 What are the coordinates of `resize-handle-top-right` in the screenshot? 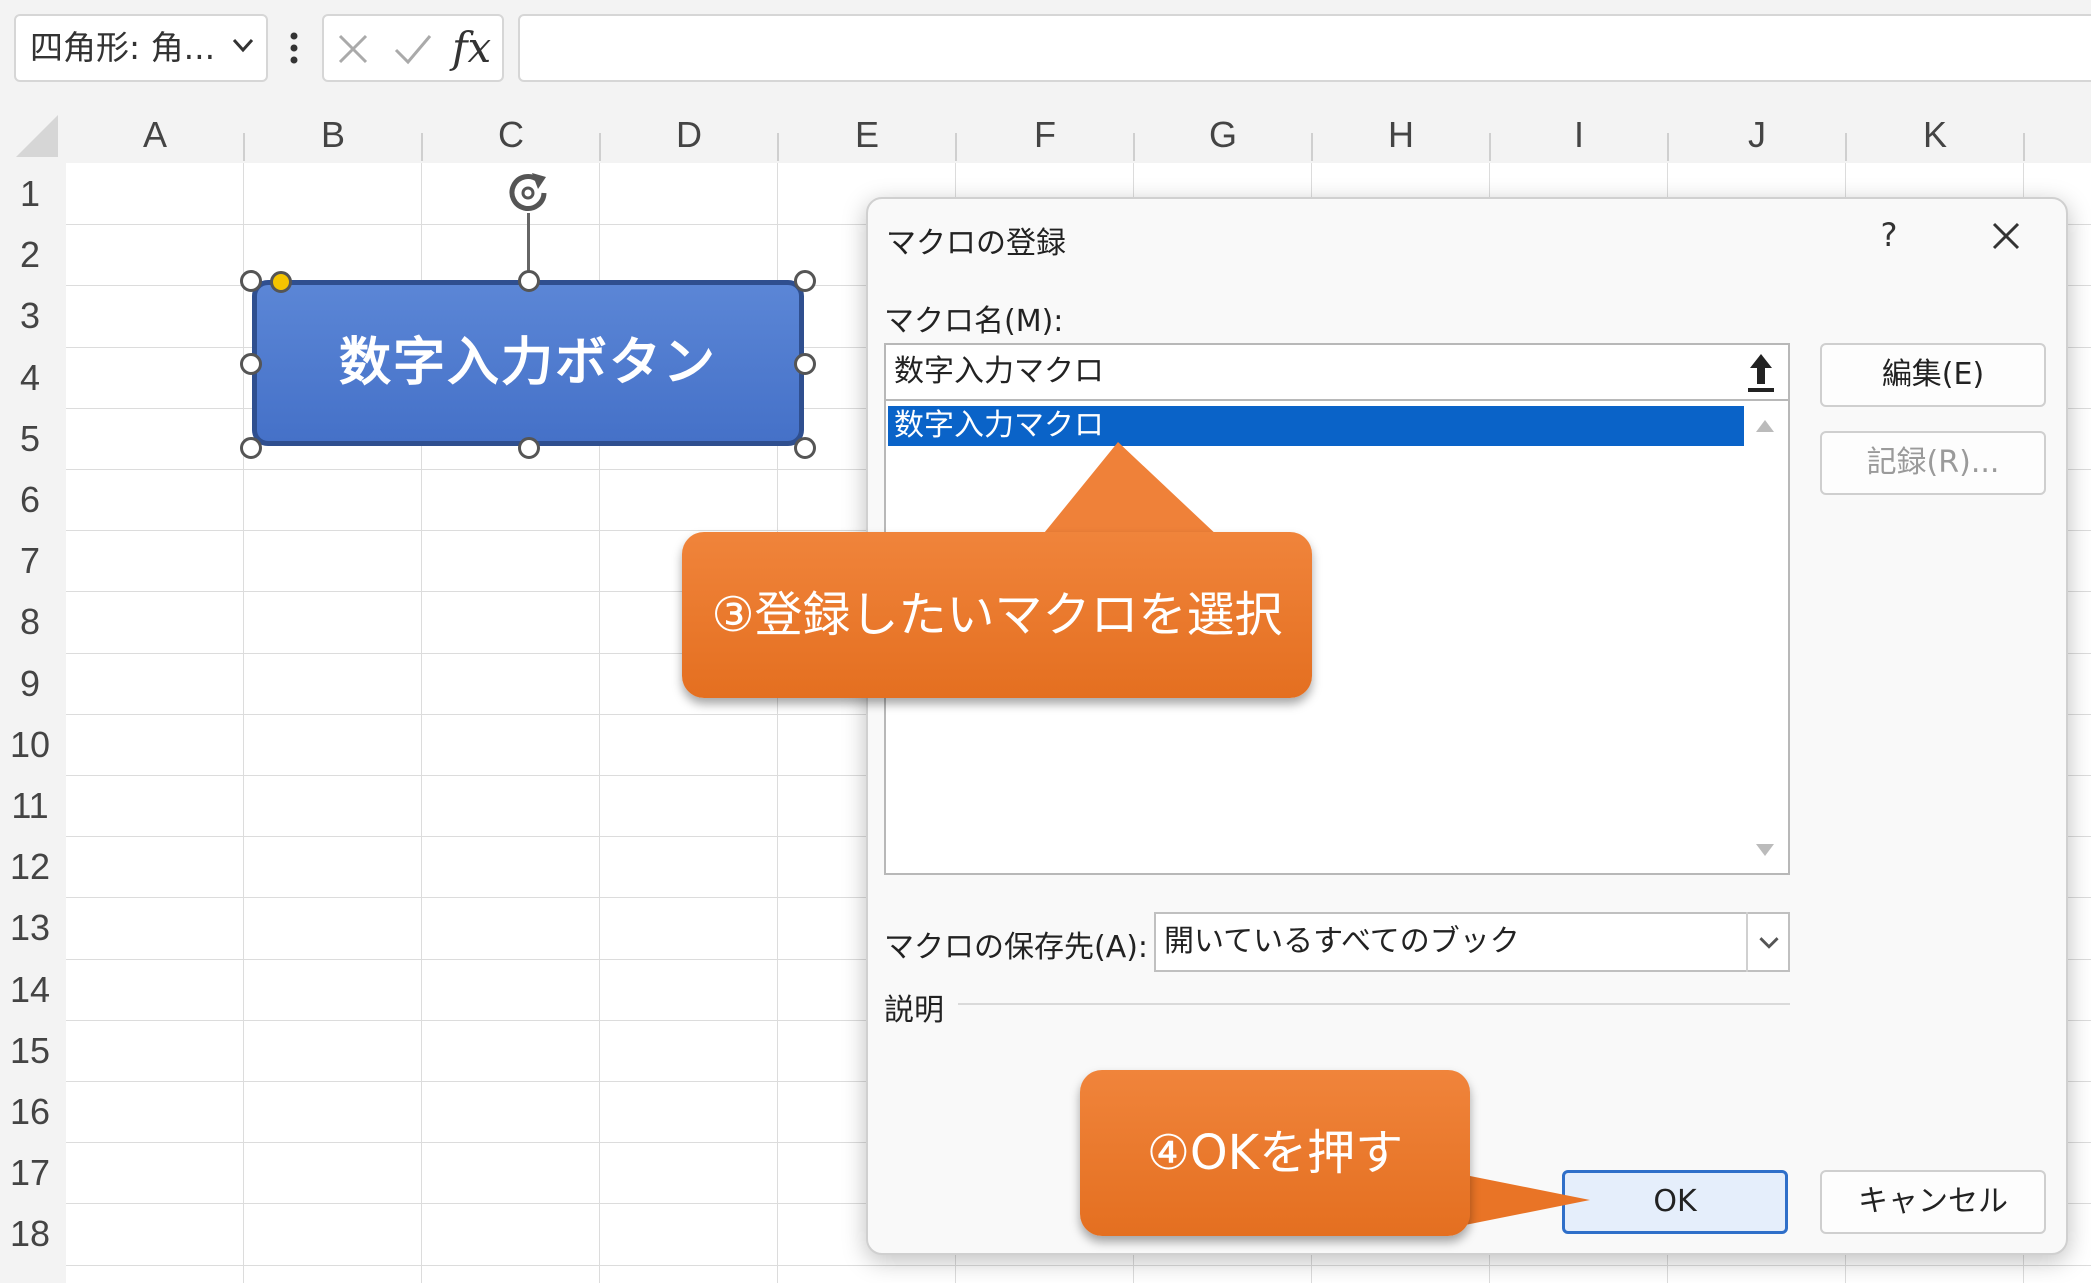 It's located at (805, 281).